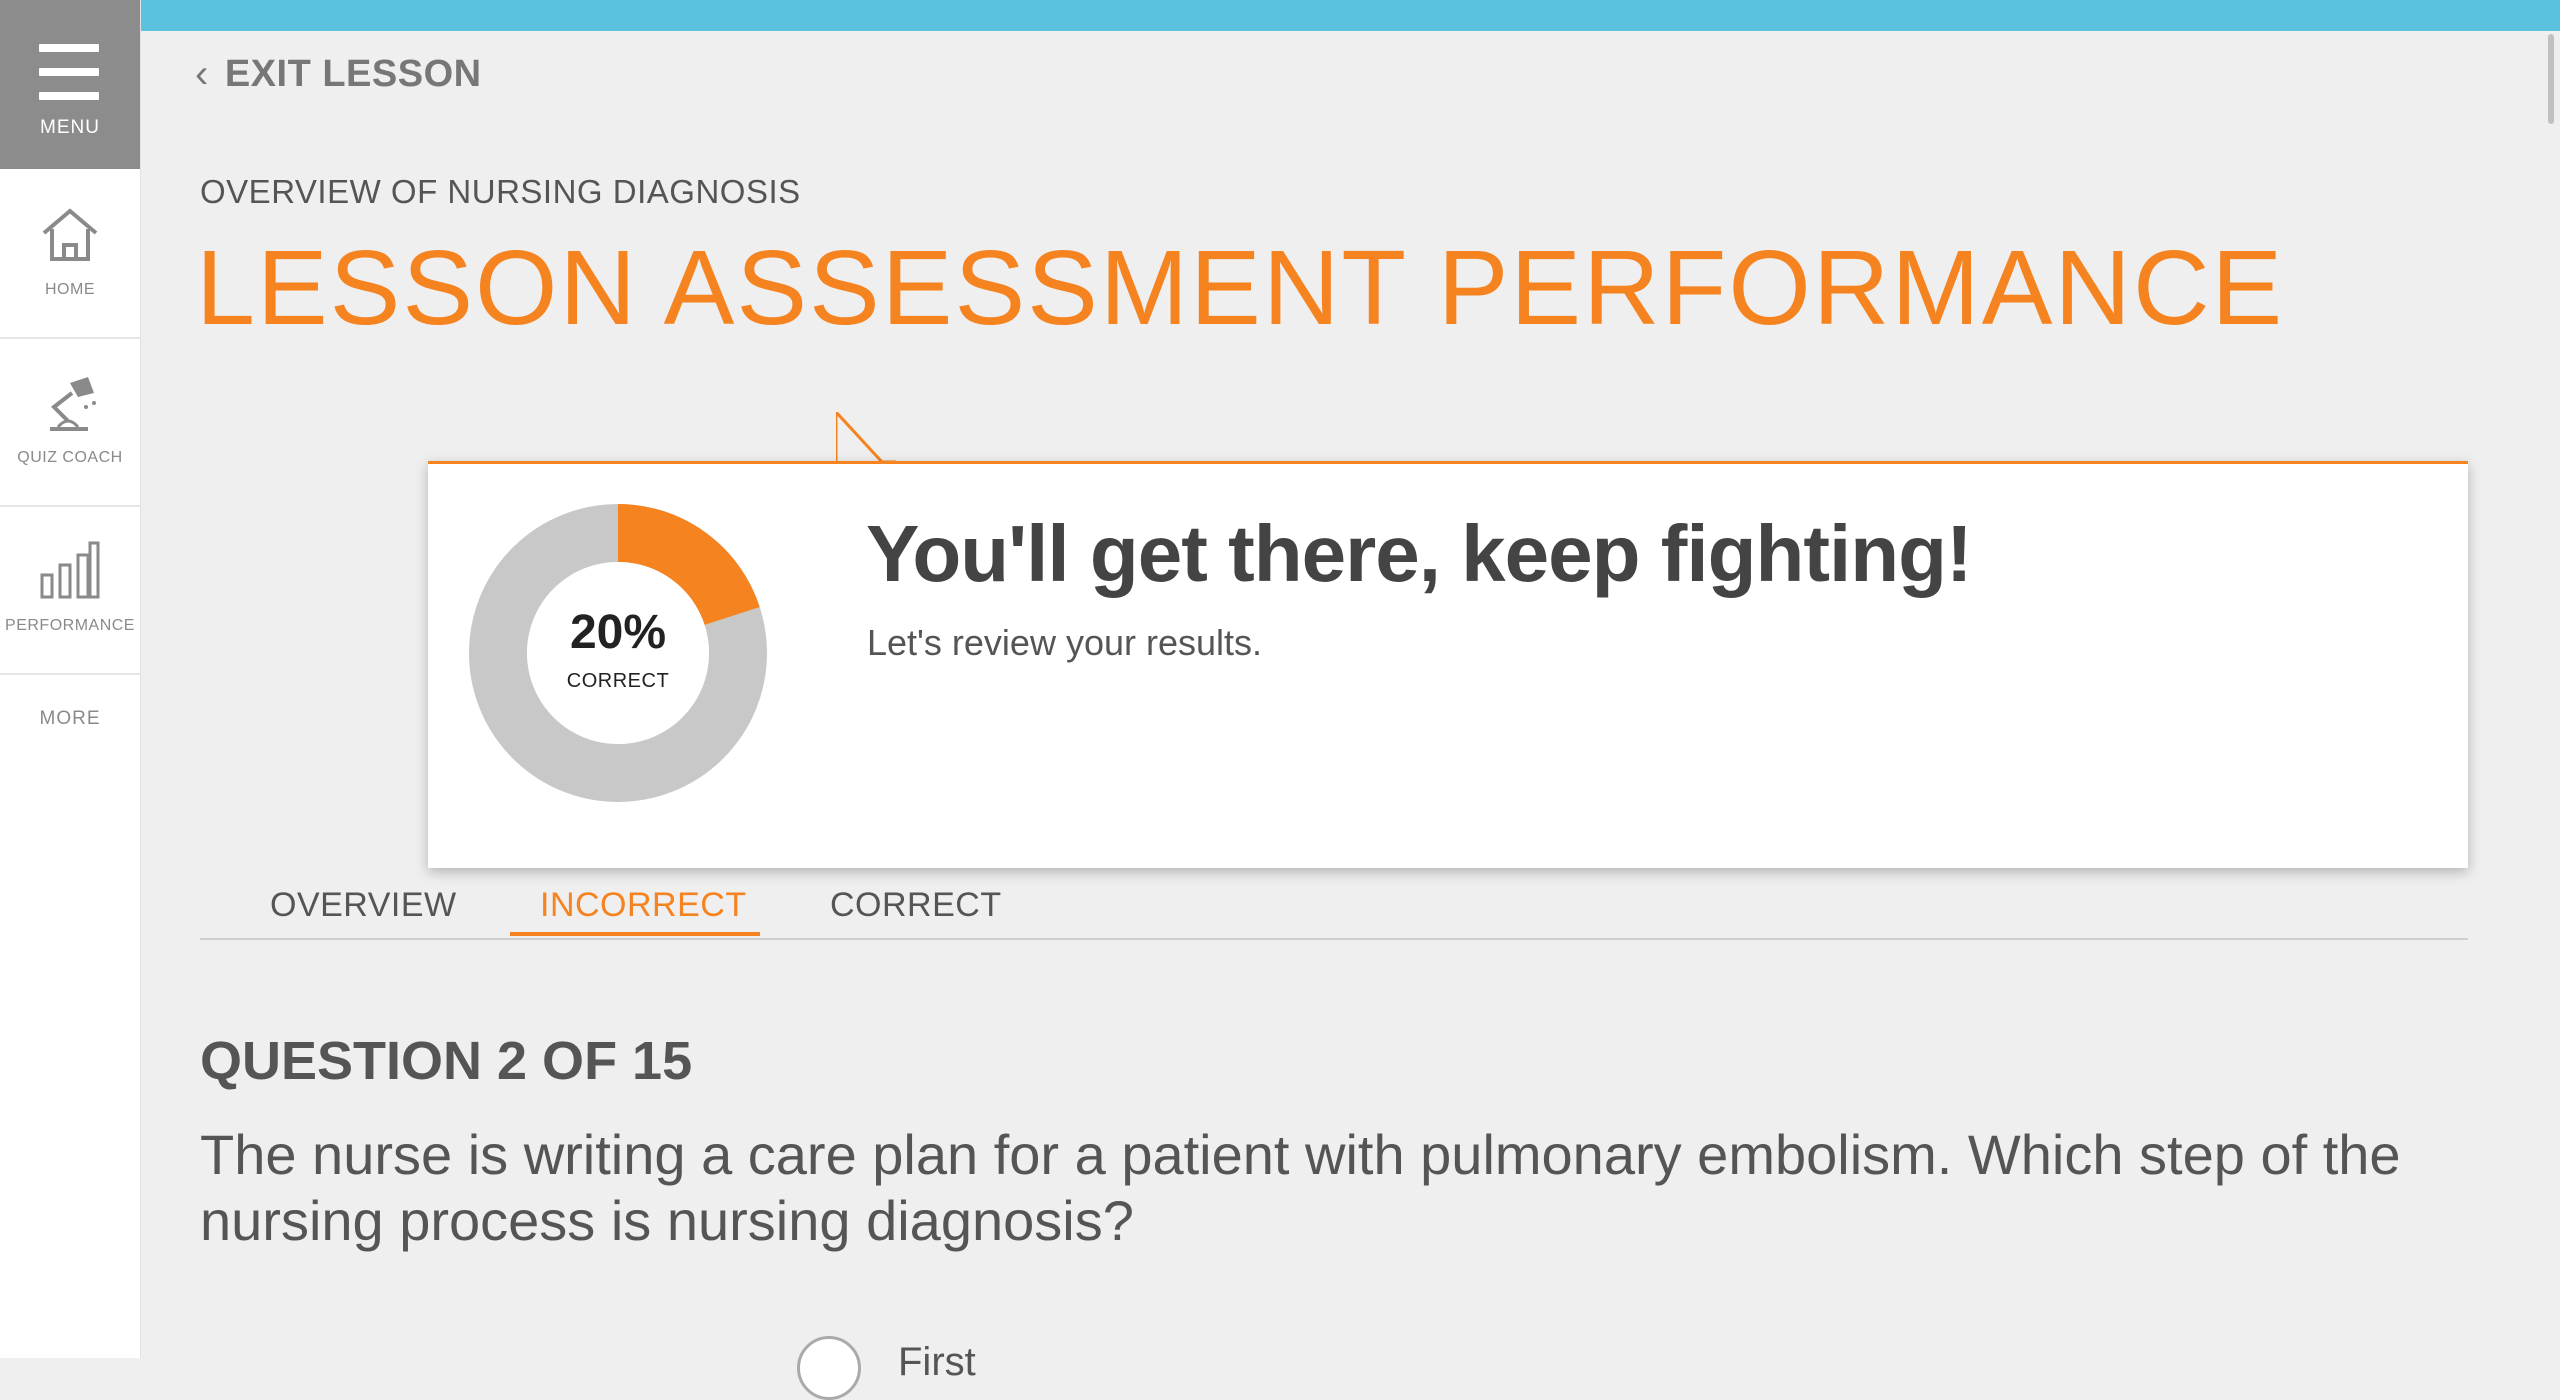 This screenshot has height=1400, width=2560. I want to click on sidebar-more: MORE, so click(70, 719).